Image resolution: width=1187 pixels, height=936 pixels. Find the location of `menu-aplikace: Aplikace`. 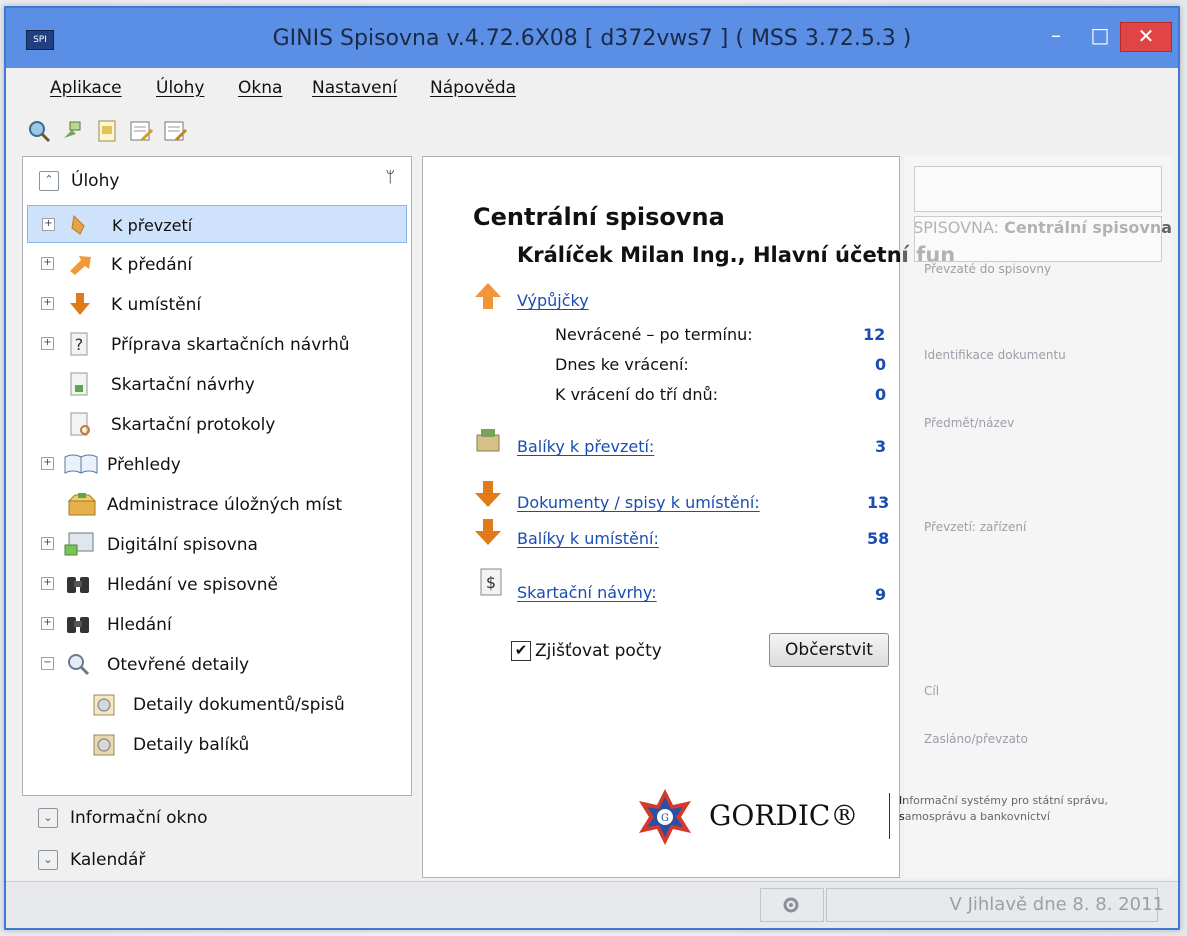

menu-aplikace: Aplikace is located at coordinates (86, 88).